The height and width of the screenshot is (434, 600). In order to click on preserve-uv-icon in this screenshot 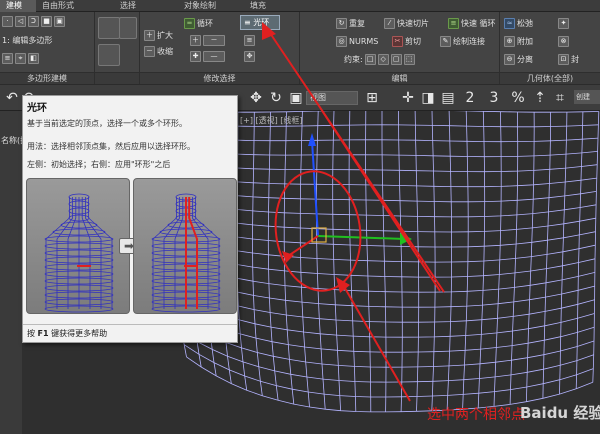, I will do `click(109, 28)`.